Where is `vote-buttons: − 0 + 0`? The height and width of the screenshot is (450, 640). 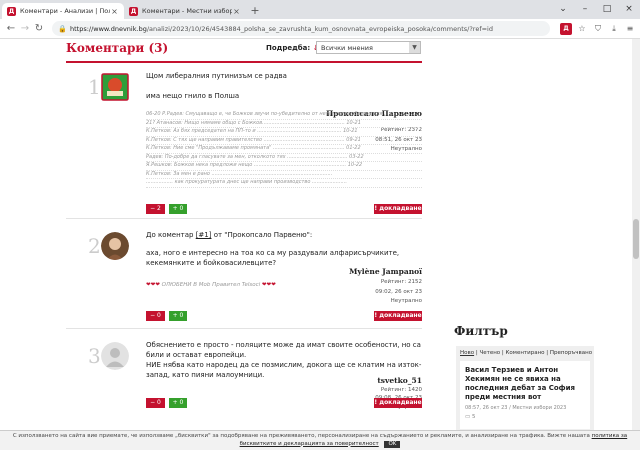
vote-buttons: − 0 + 0 is located at coordinates (166, 316).